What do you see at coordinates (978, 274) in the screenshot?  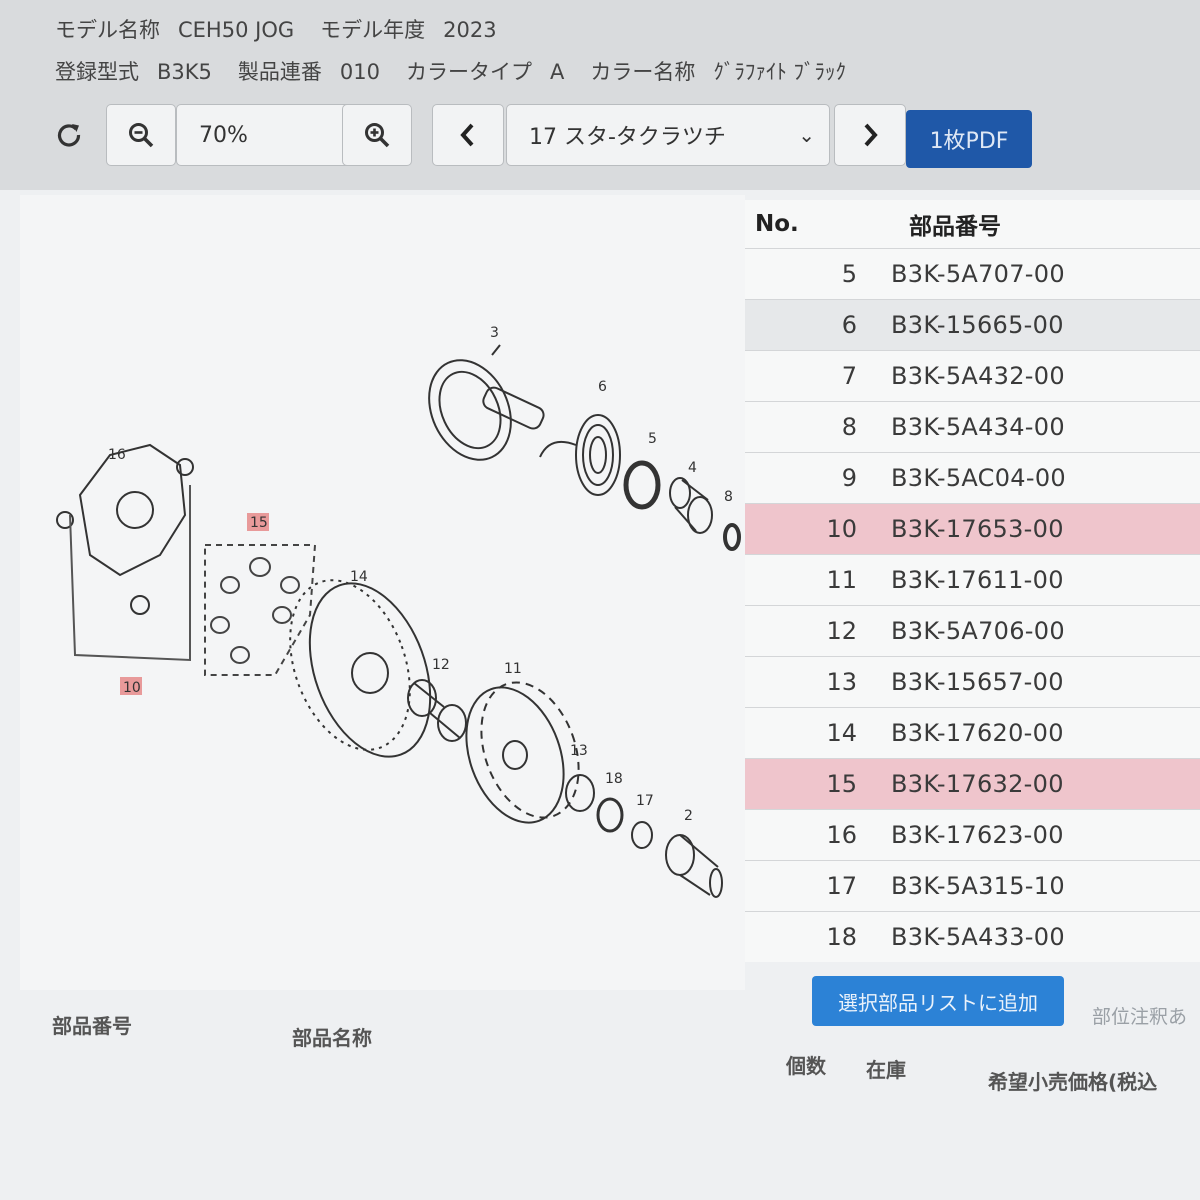 I see `row-part-number: B3K-5A707-00` at bounding box center [978, 274].